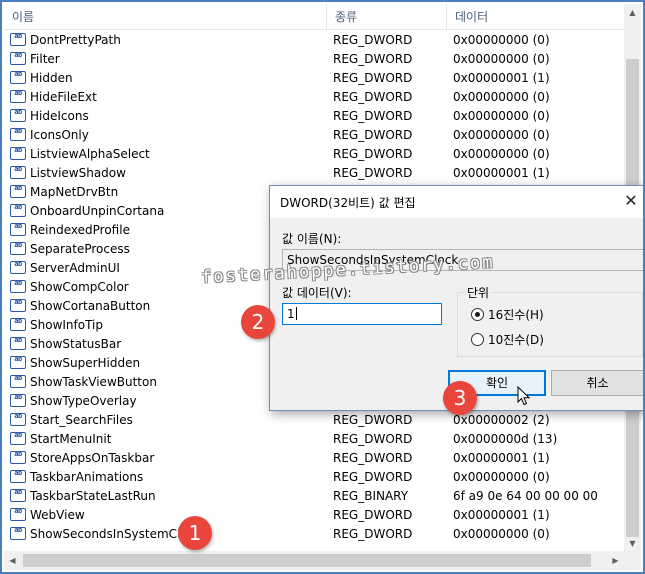 The height and width of the screenshot is (574, 645). I want to click on registry-value-row: ab WebView REG_DWORD 0x00000001 (1), so click(314, 515).